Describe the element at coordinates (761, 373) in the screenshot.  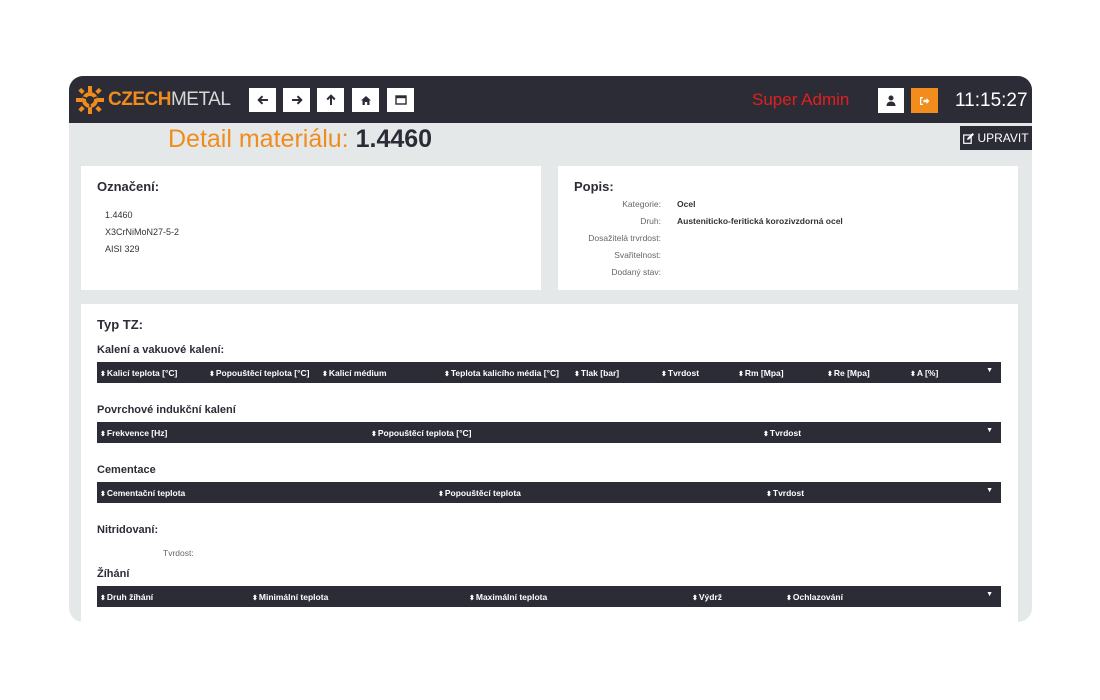
I see `column-header: ⬍Rm [Mpa]` at that location.